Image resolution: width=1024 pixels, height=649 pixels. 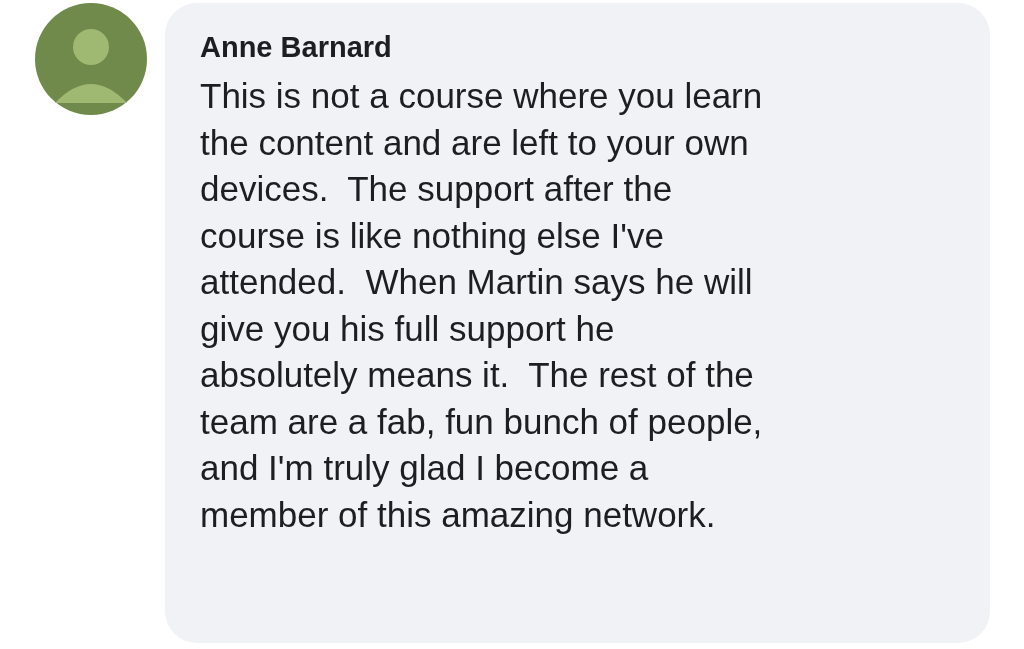 What do you see at coordinates (585, 47) in the screenshot?
I see `author-name: Anne Barnard` at bounding box center [585, 47].